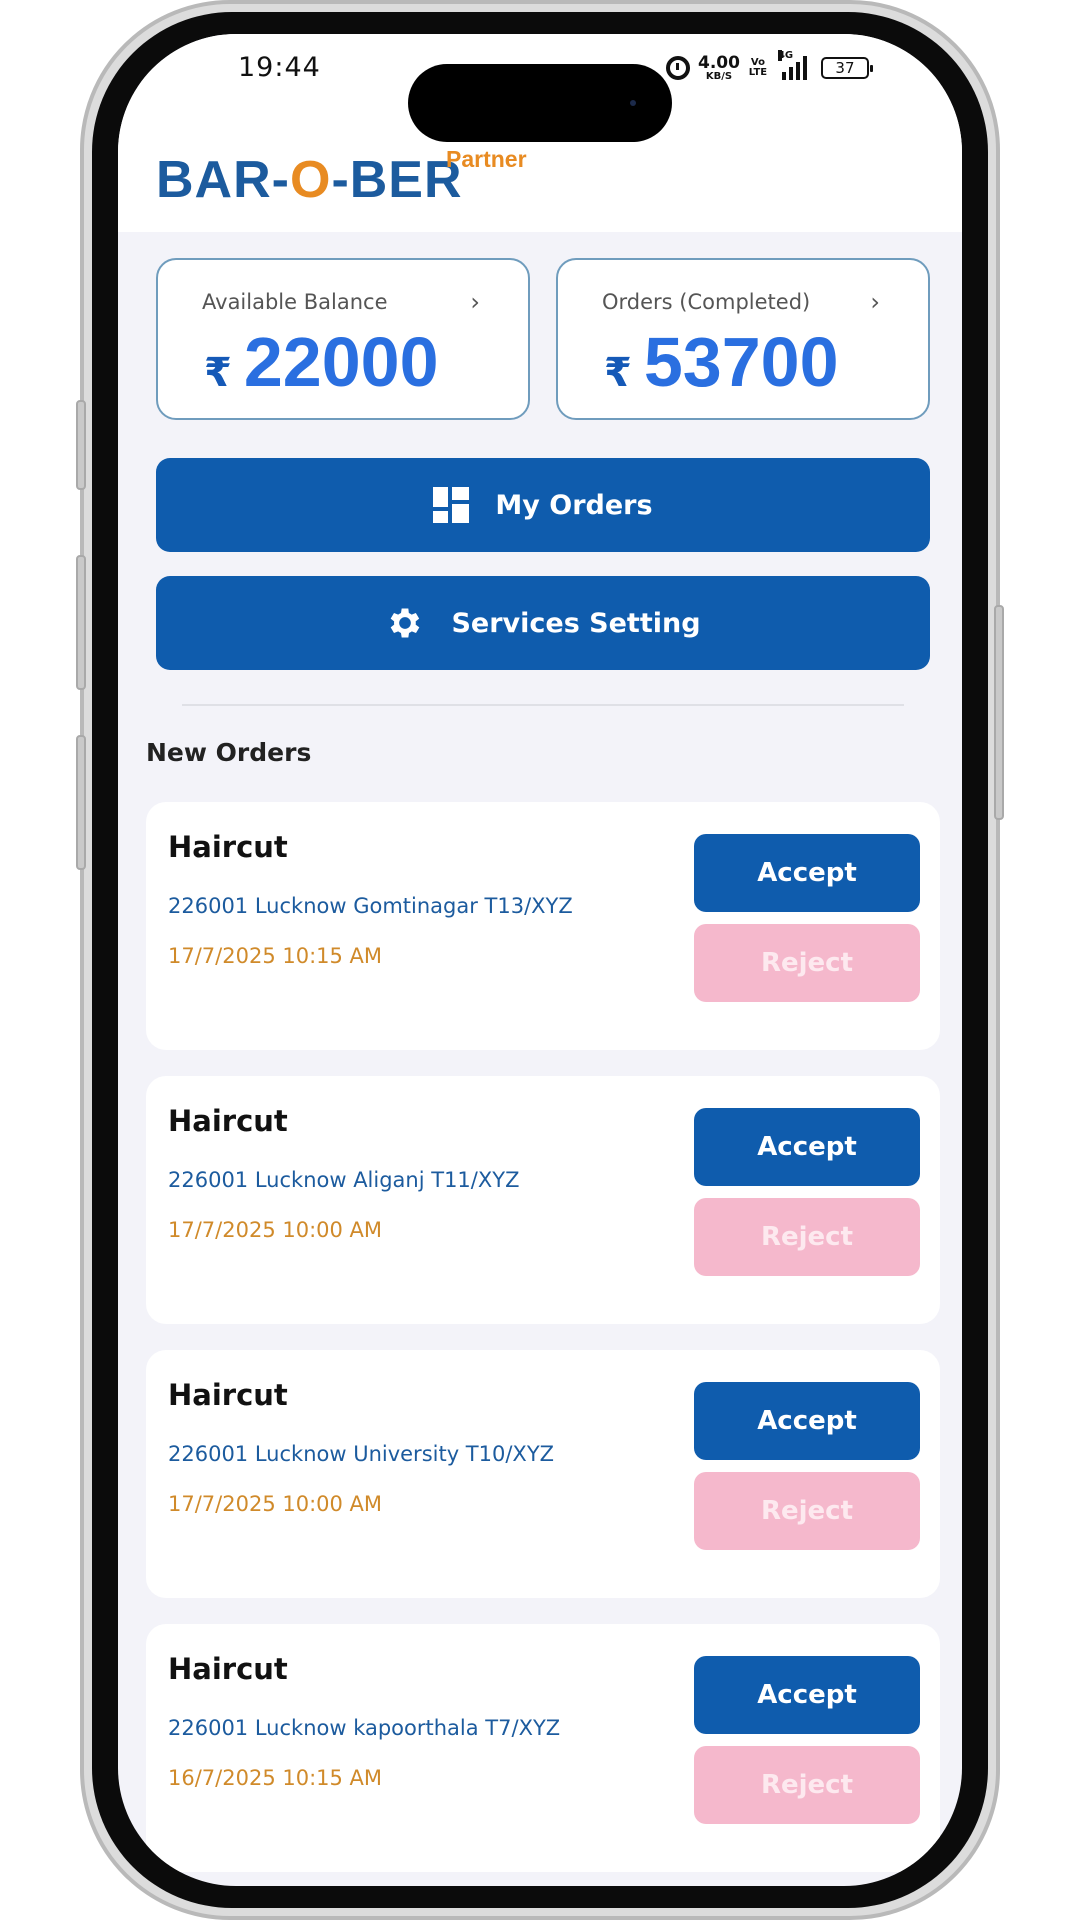  I want to click on dashboard-icon, so click(451, 505).